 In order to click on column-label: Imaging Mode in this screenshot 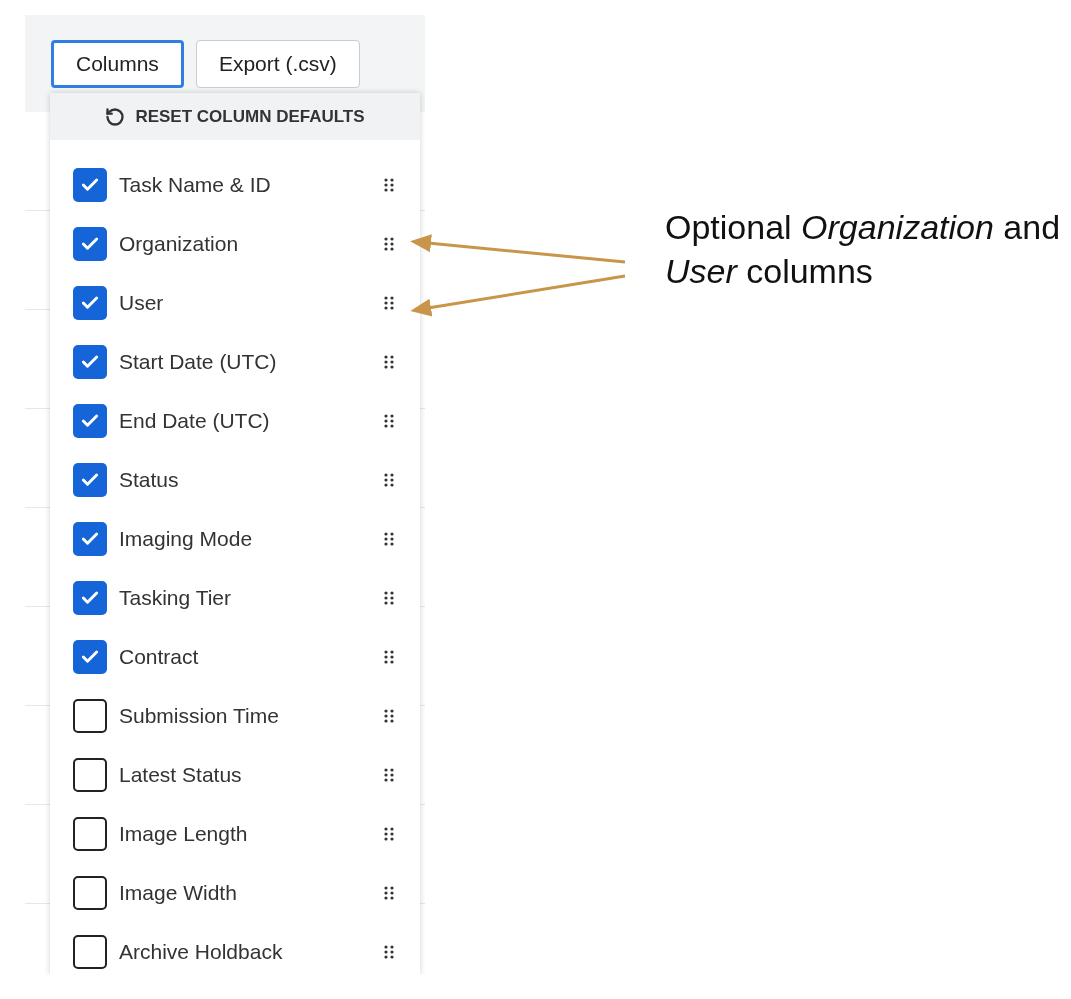, I will do `click(186, 538)`.